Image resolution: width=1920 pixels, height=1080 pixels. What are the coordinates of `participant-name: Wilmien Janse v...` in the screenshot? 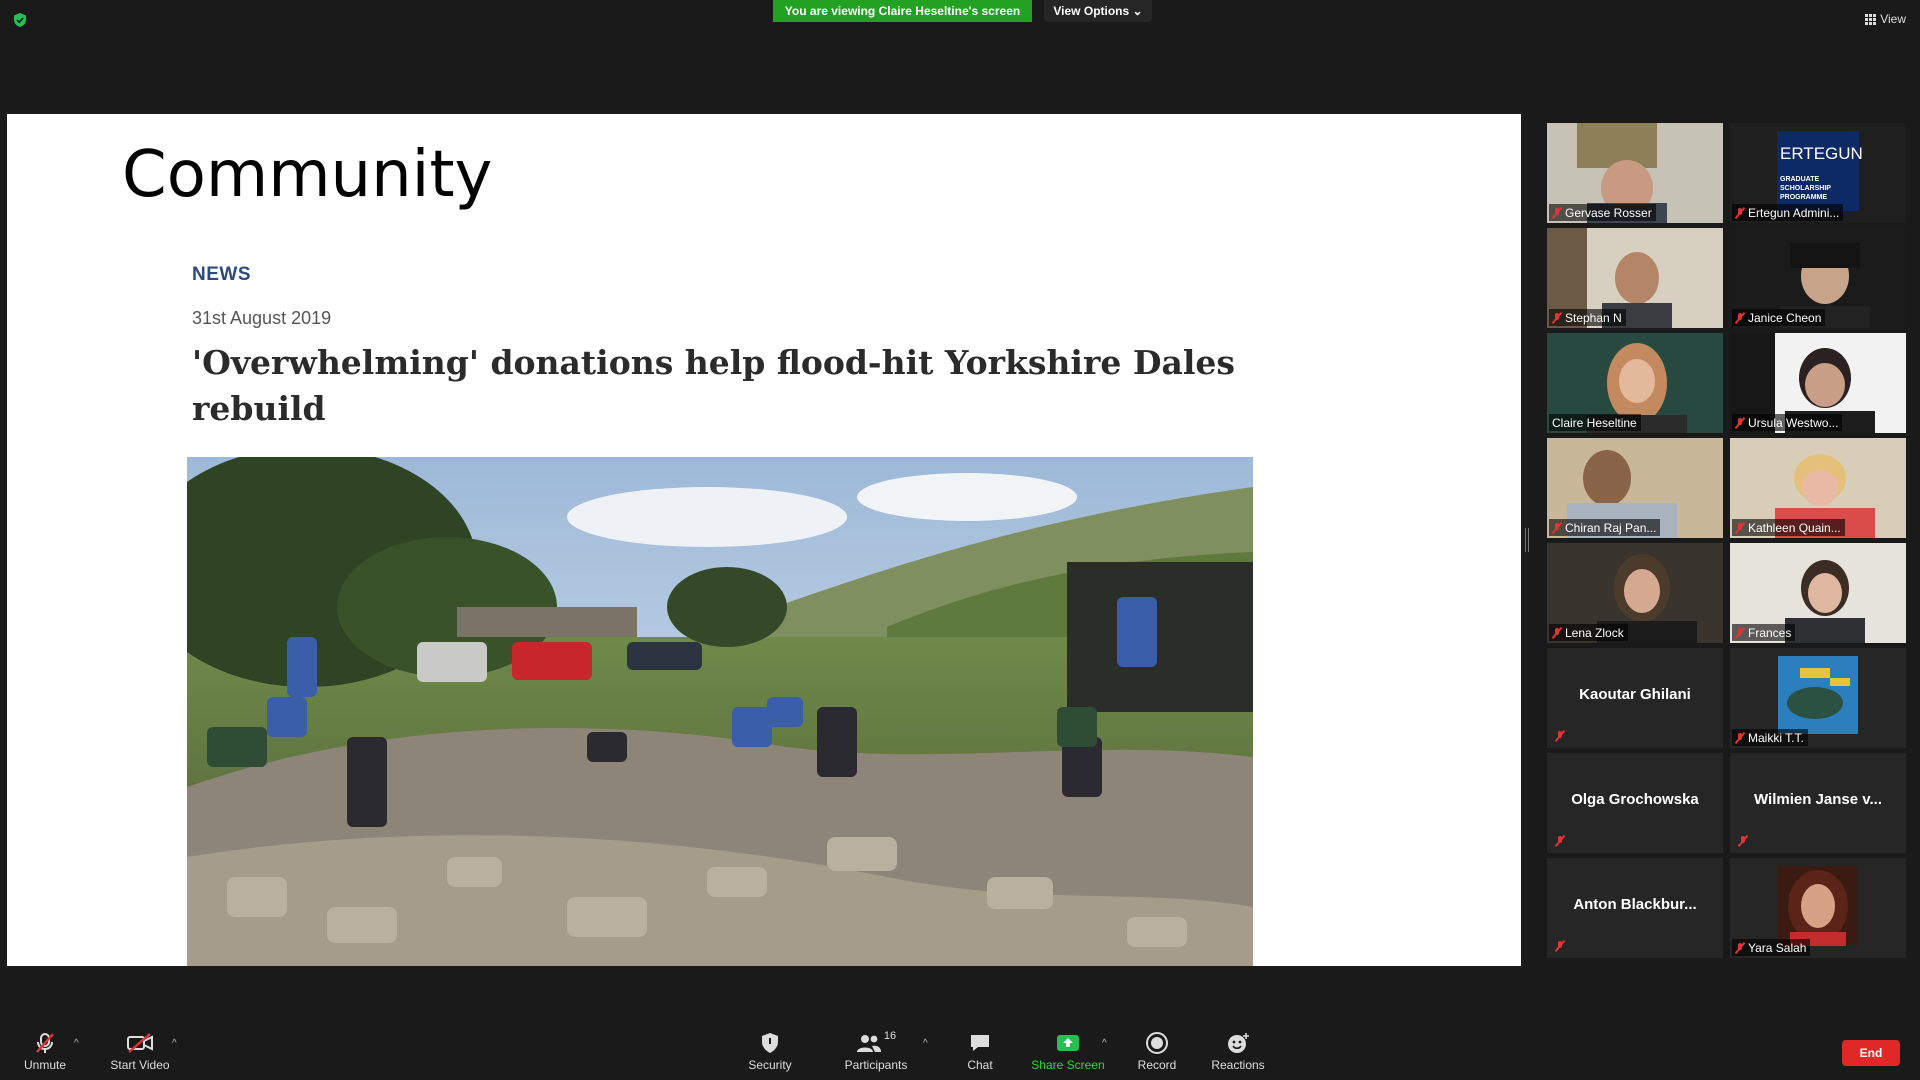 It's located at (1818, 799).